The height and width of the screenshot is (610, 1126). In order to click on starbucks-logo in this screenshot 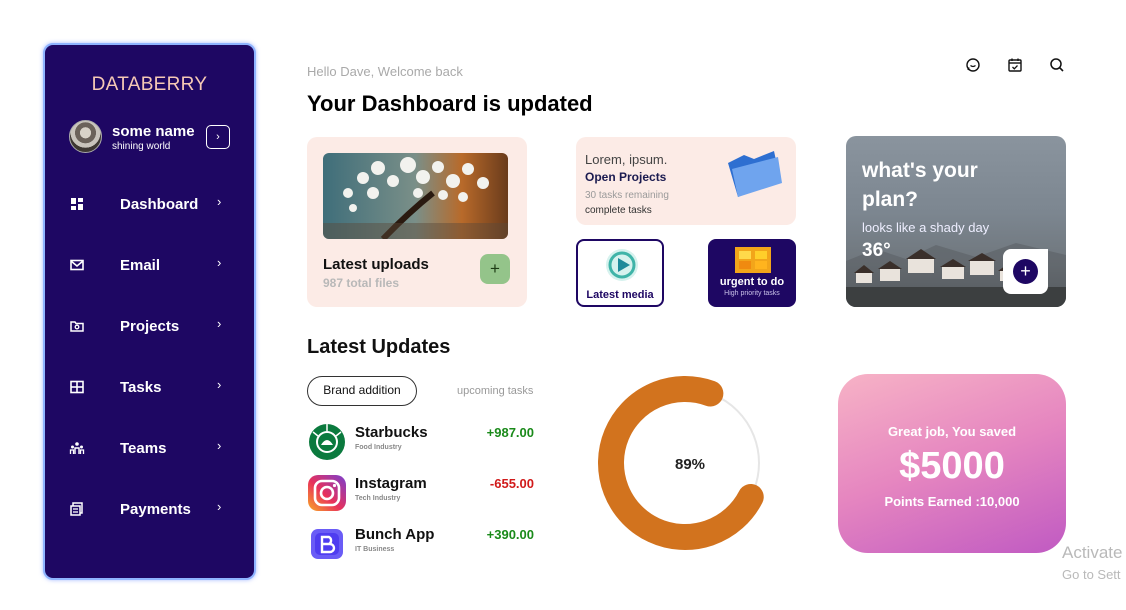, I will do `click(327, 442)`.